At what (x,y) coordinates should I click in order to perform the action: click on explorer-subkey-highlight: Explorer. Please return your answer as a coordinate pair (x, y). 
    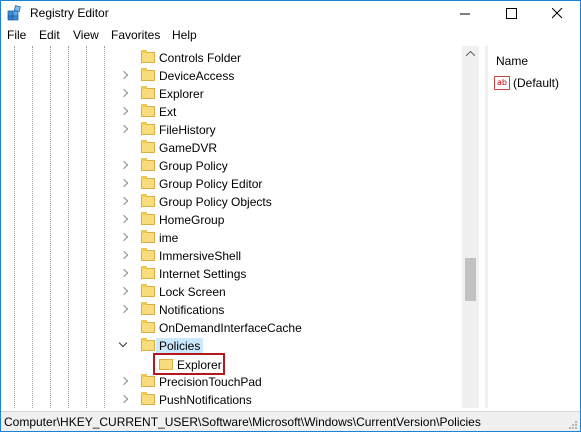
    Looking at the image, I should click on (189, 364).